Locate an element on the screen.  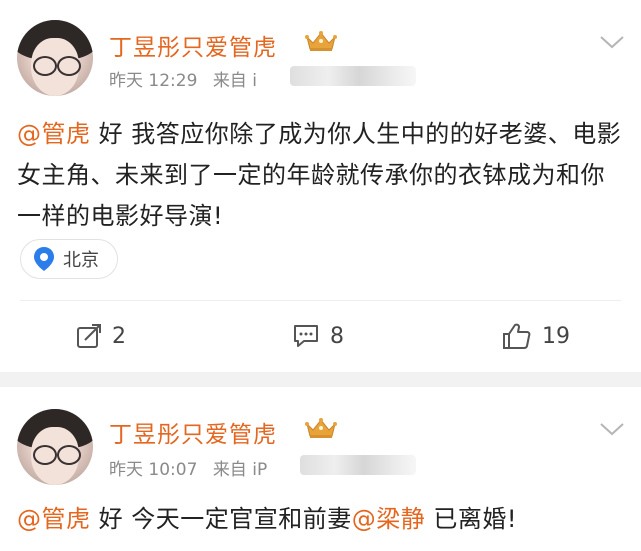
like-button: 19 is located at coordinates (536, 336).